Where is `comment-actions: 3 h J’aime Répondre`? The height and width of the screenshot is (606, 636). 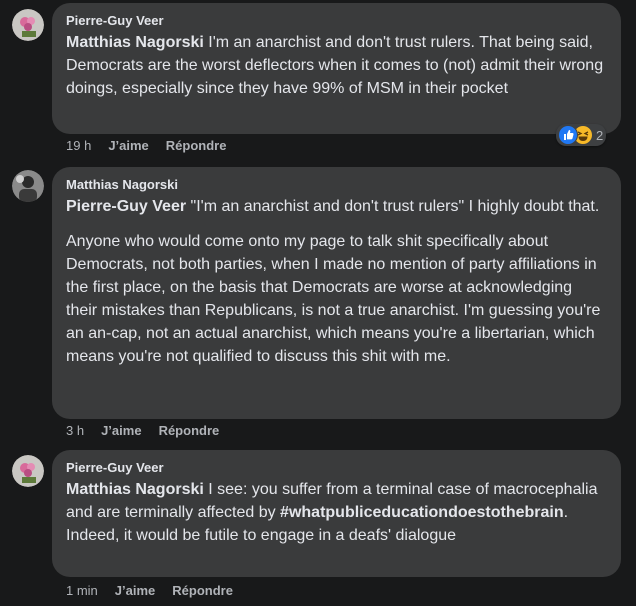 comment-actions: 3 h J’aime Répondre is located at coordinates (151, 431).